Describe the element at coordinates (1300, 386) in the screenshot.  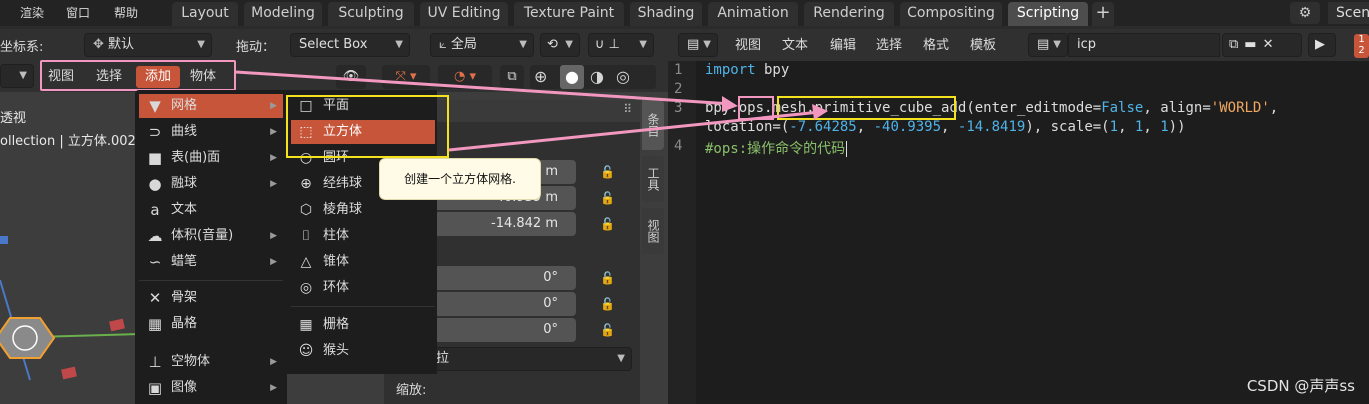
I see `watermark: CSDN @声声ss` at that location.